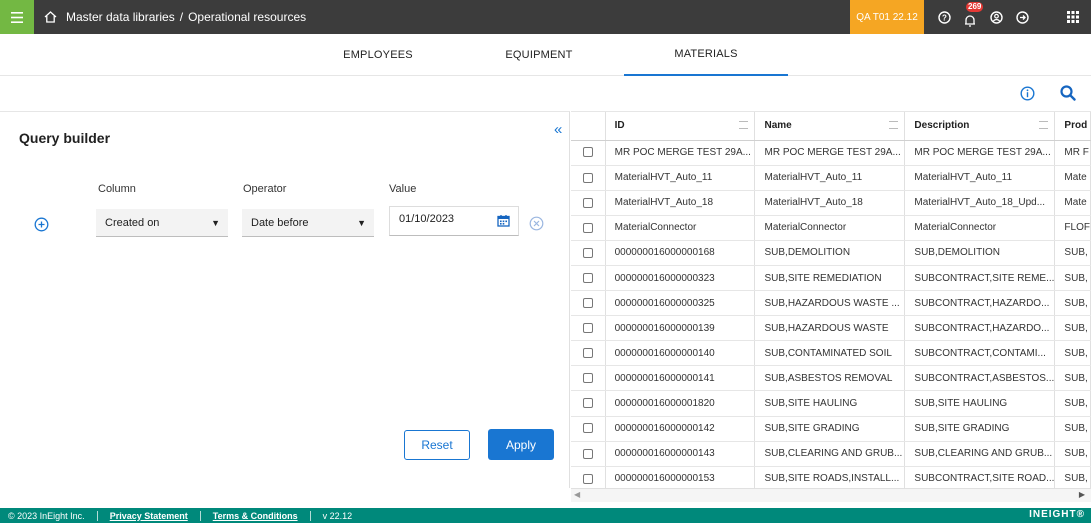 The height and width of the screenshot is (523, 1091). What do you see at coordinates (120, 17) in the screenshot?
I see `breadcrumb-master-data-libraries: Master data libraries` at bounding box center [120, 17].